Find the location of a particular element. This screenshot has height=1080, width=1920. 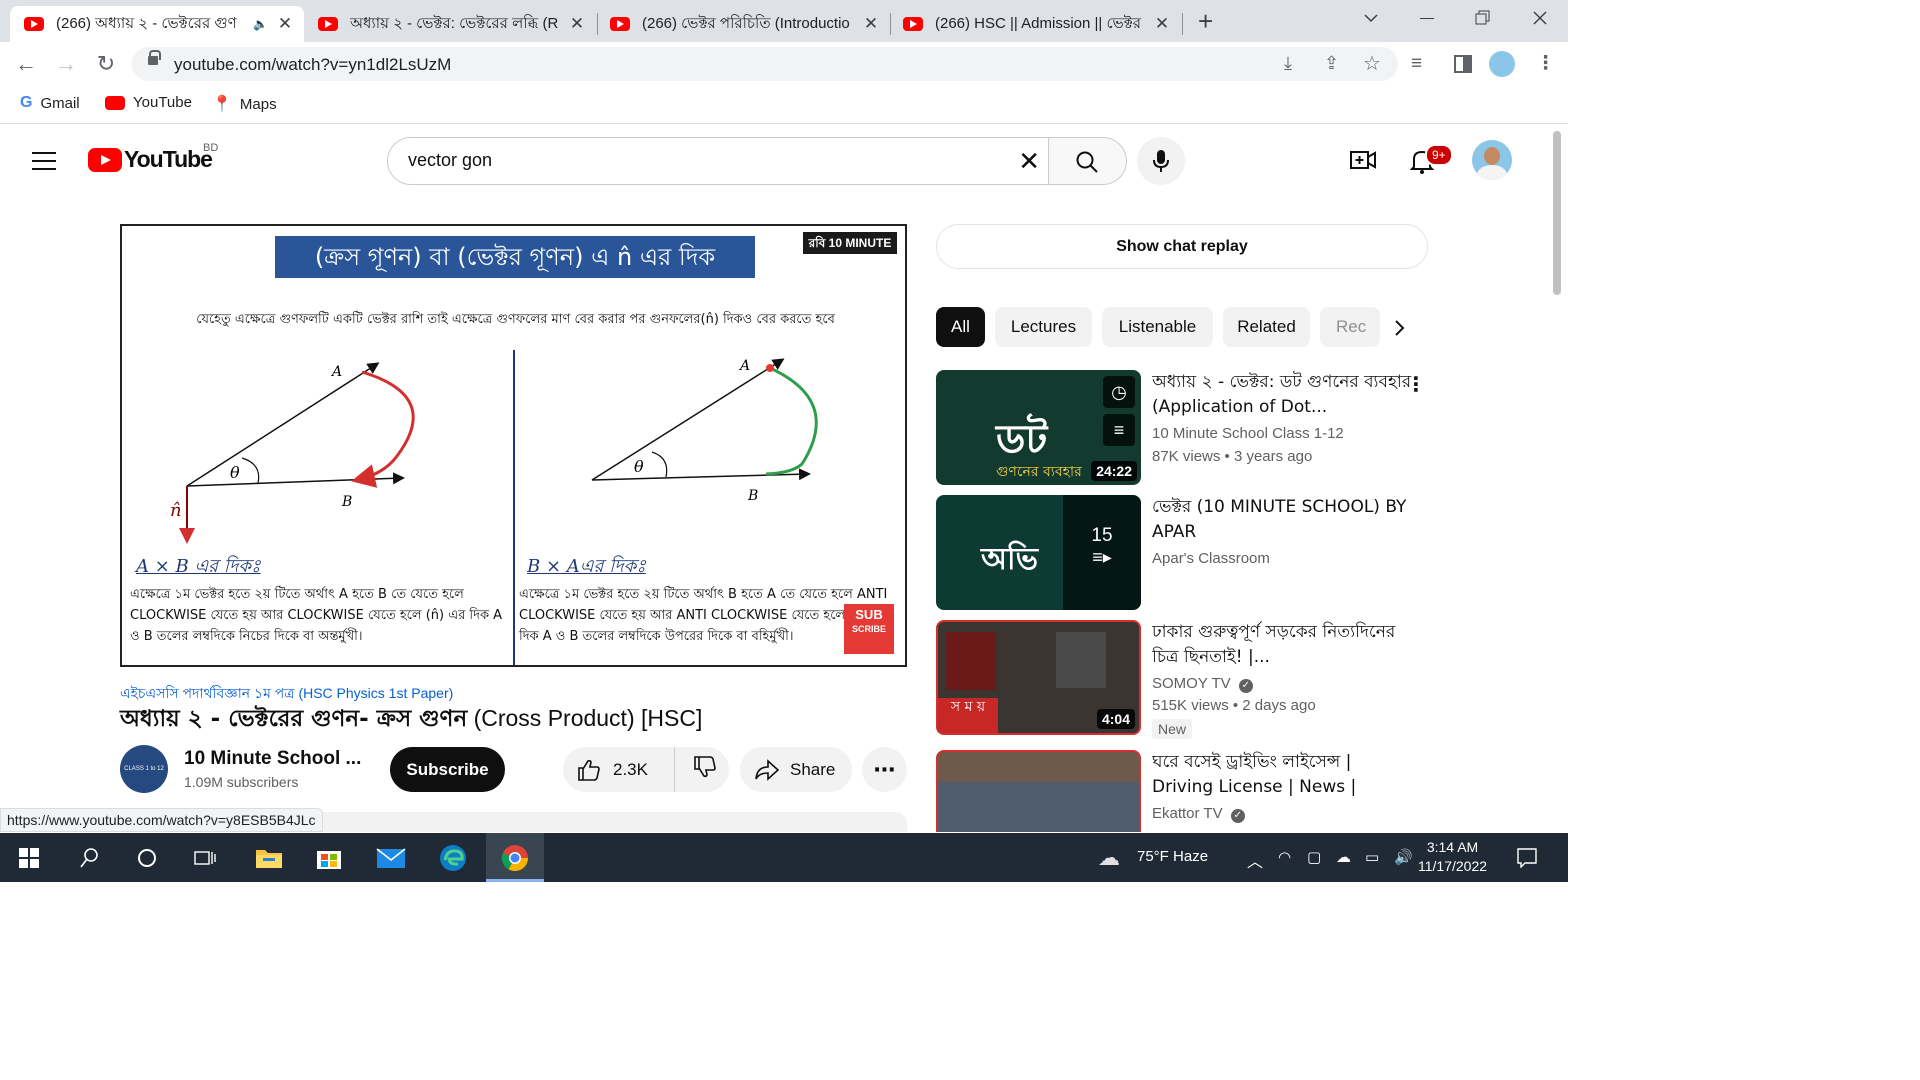

tab-3: (266) ভেক্টর পরিচিতি (Introductio ✕ is located at coordinates (744, 24).